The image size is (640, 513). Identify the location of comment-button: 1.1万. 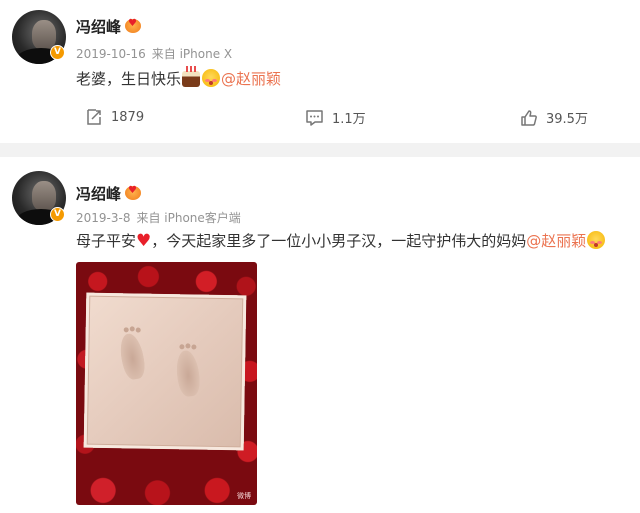
(335, 117).